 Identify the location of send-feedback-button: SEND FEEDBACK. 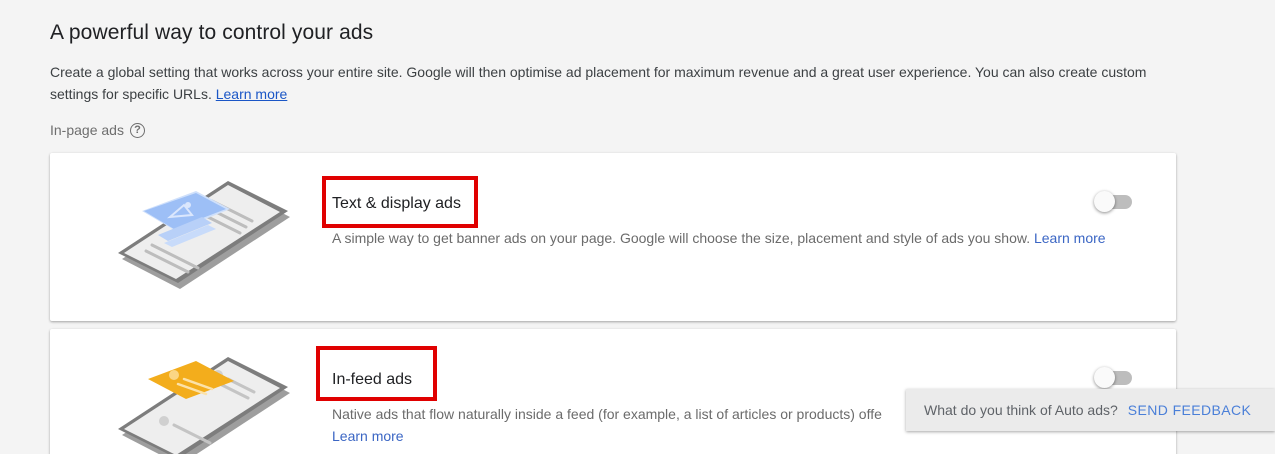
(1189, 410).